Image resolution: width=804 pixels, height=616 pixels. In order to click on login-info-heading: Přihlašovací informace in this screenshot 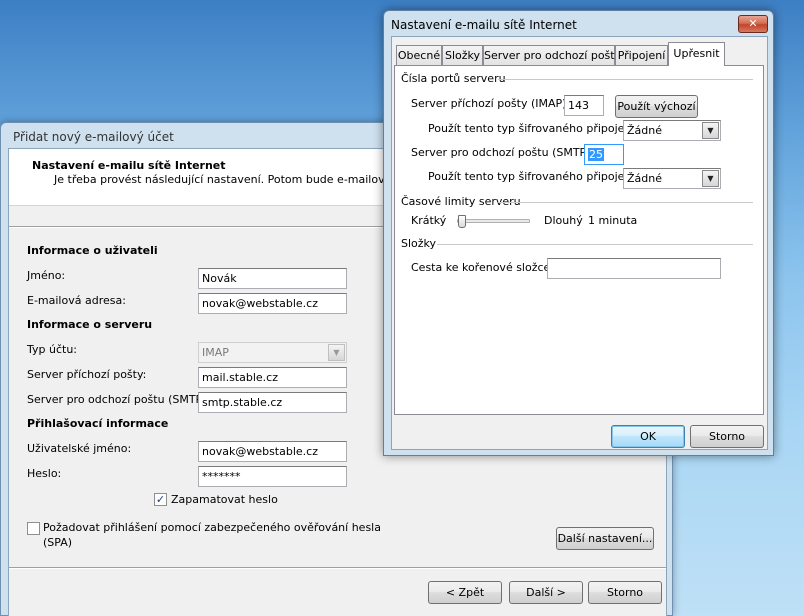, I will do `click(98, 423)`.